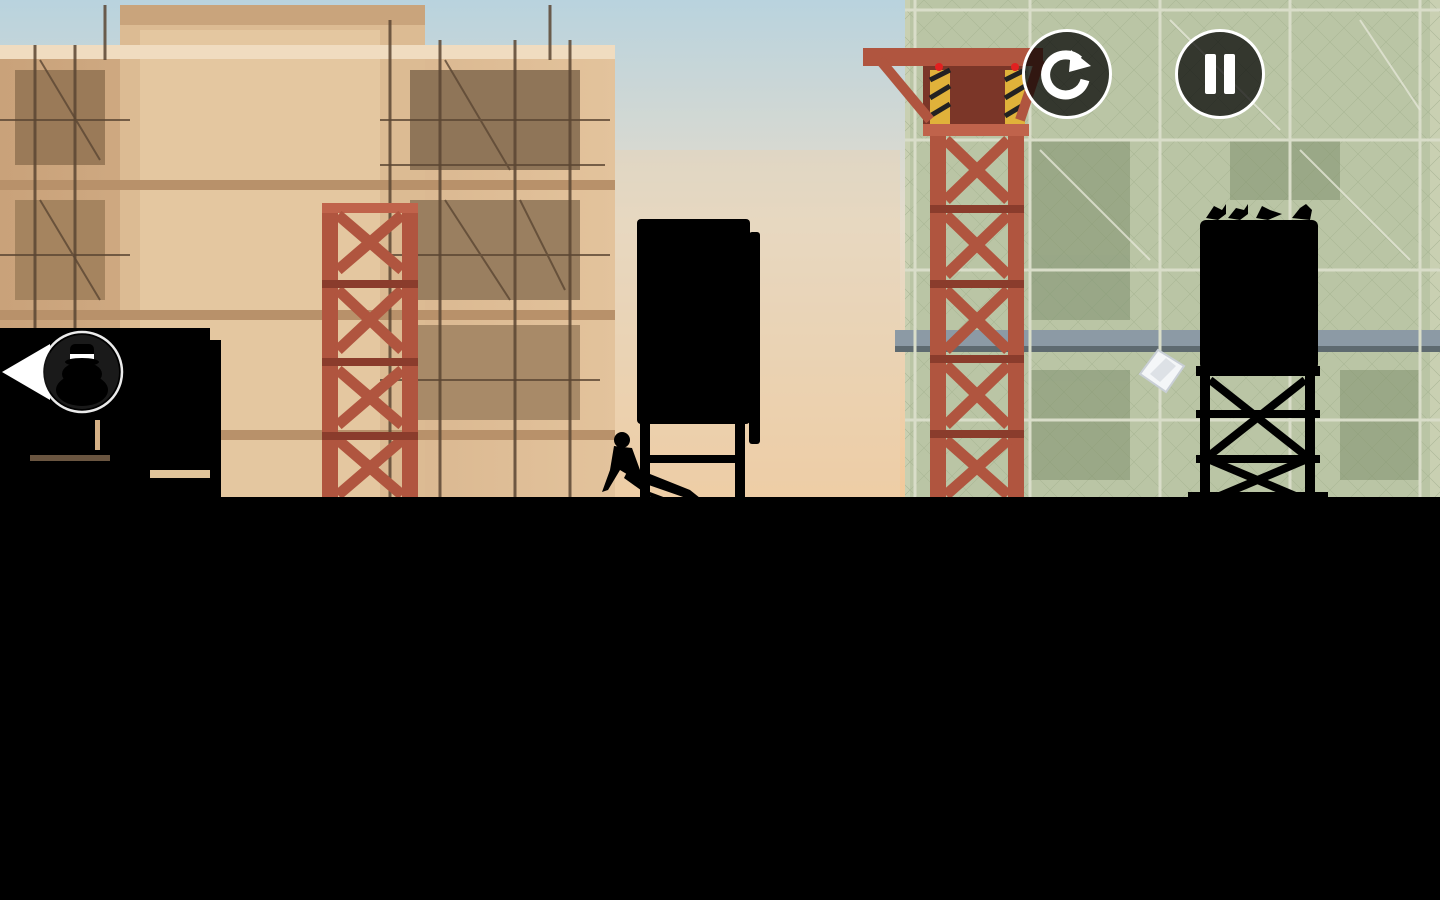  Describe the element at coordinates (698, 359) in the screenshot. I see `water-tank-center` at that location.